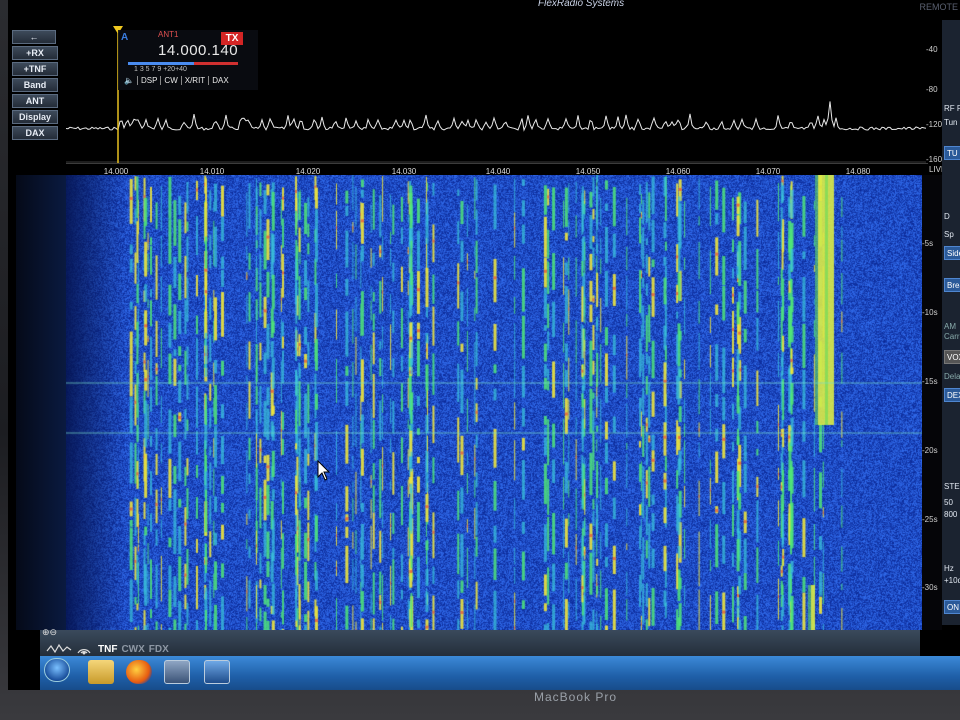 The height and width of the screenshot is (720, 960). I want to click on time-label: -10s, so click(930, 312).